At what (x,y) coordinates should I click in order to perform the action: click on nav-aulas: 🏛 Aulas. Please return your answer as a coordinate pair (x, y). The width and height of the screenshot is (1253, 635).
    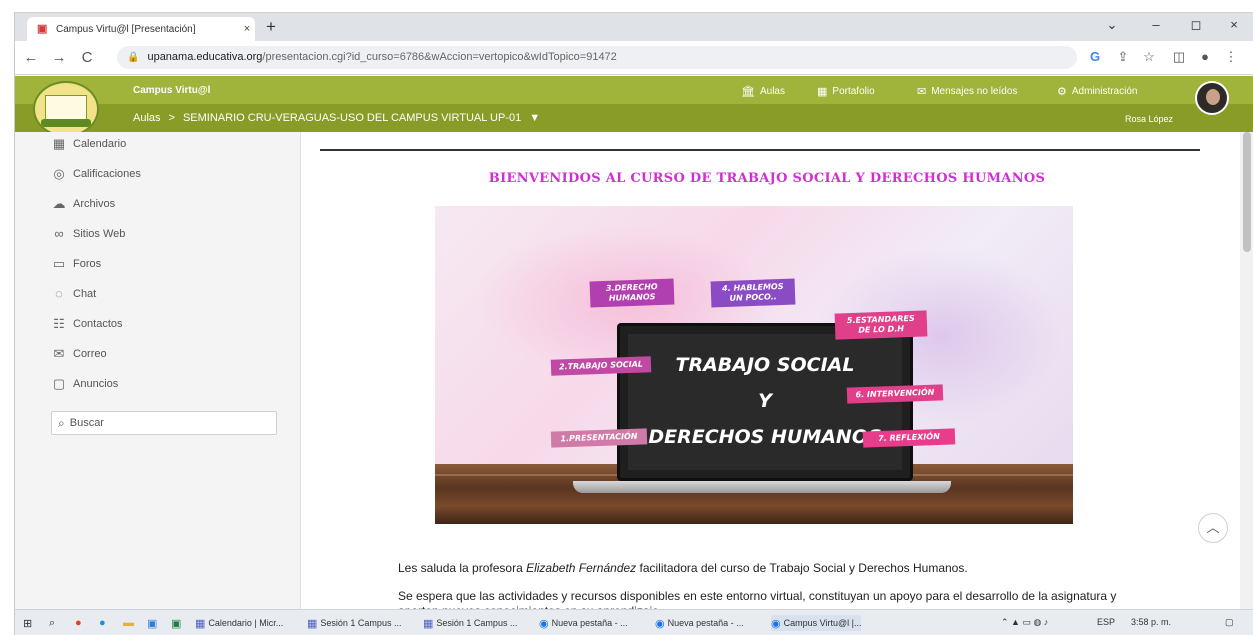
    Looking at the image, I should click on (763, 91).